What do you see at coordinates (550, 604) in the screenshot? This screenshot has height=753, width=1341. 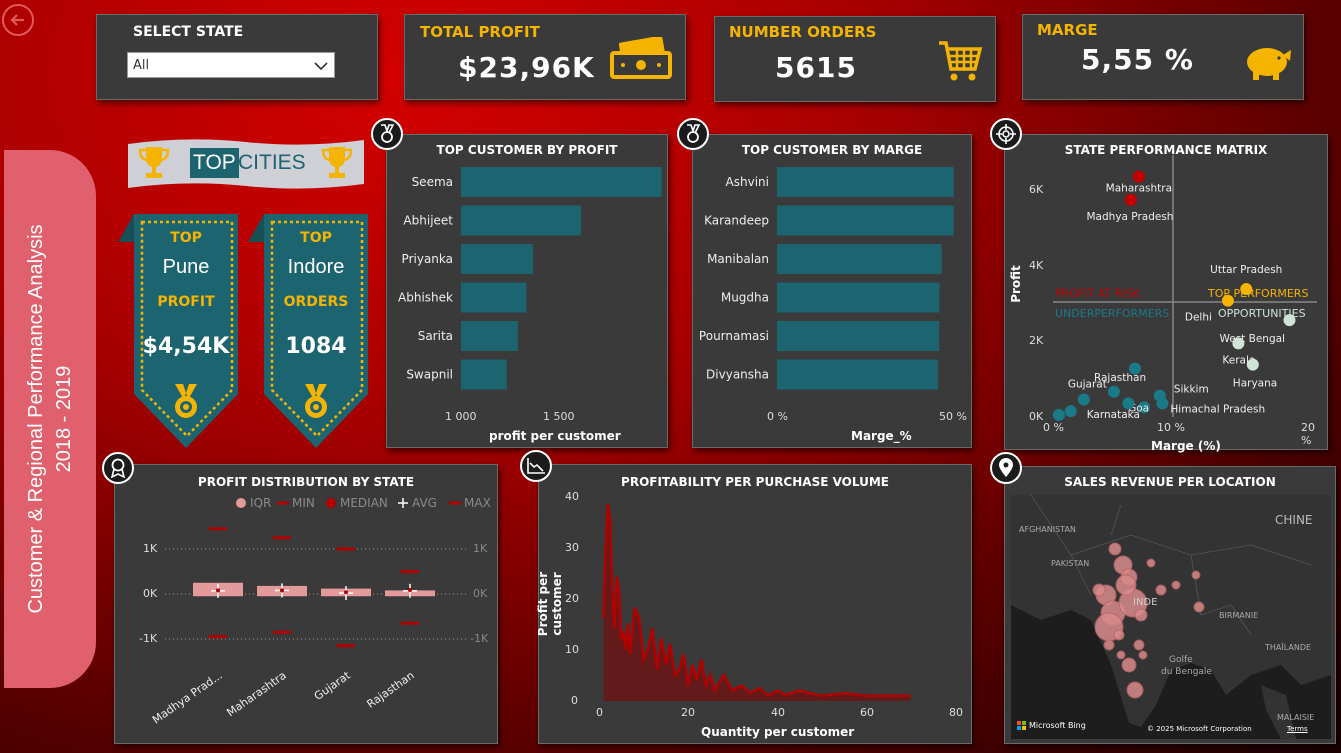 I see `y-axis-label: Profit per customer` at bounding box center [550, 604].